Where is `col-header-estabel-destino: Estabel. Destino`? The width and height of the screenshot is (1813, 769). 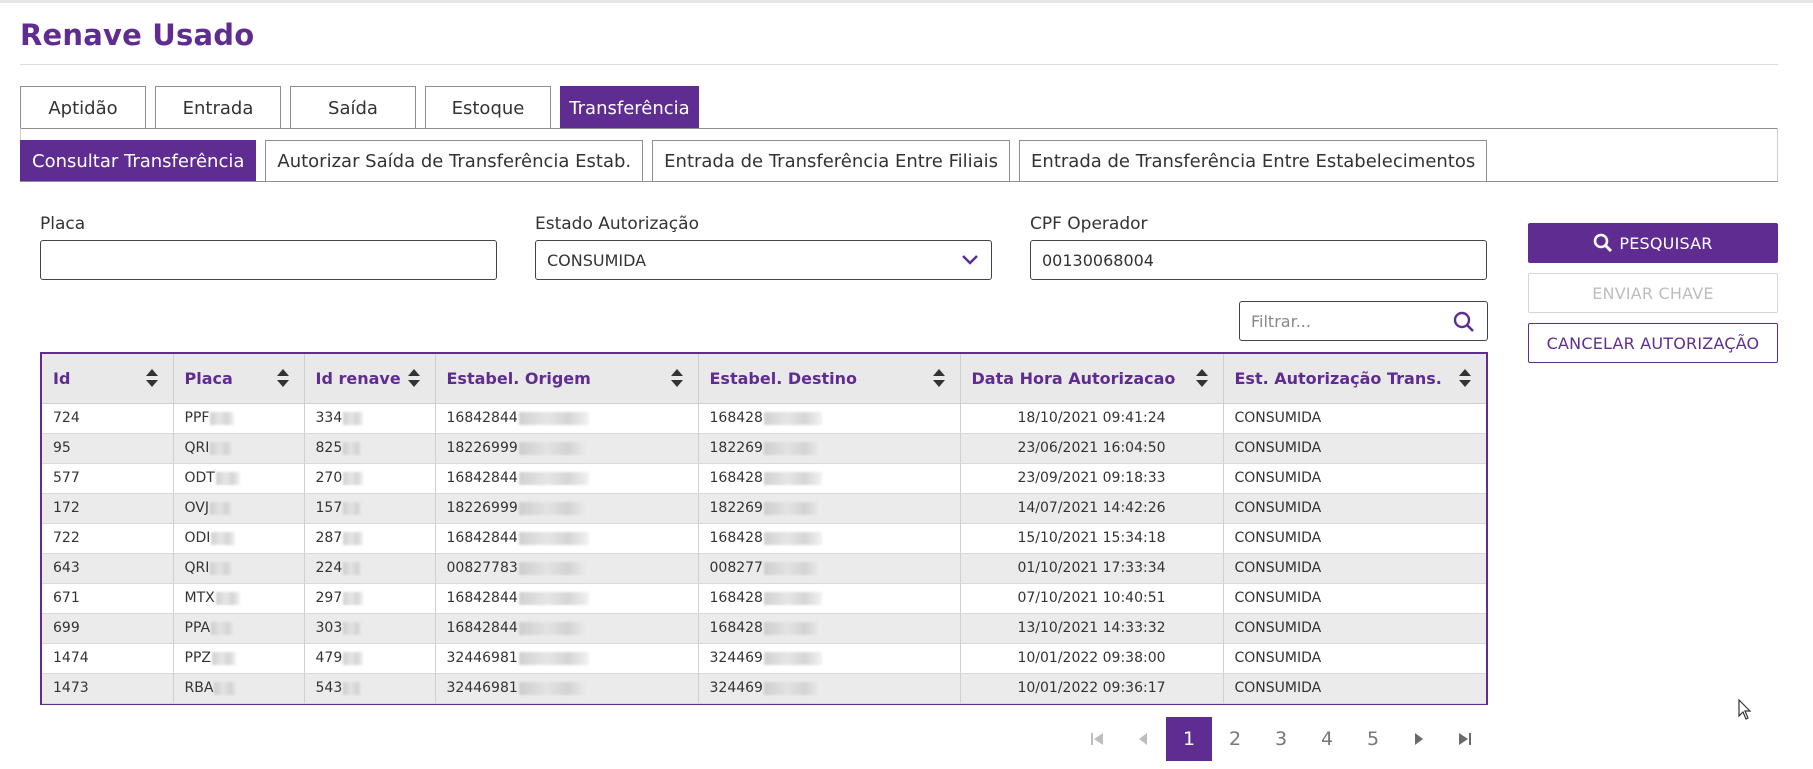 col-header-estabel-destino: Estabel. Destino is located at coordinates (829, 379).